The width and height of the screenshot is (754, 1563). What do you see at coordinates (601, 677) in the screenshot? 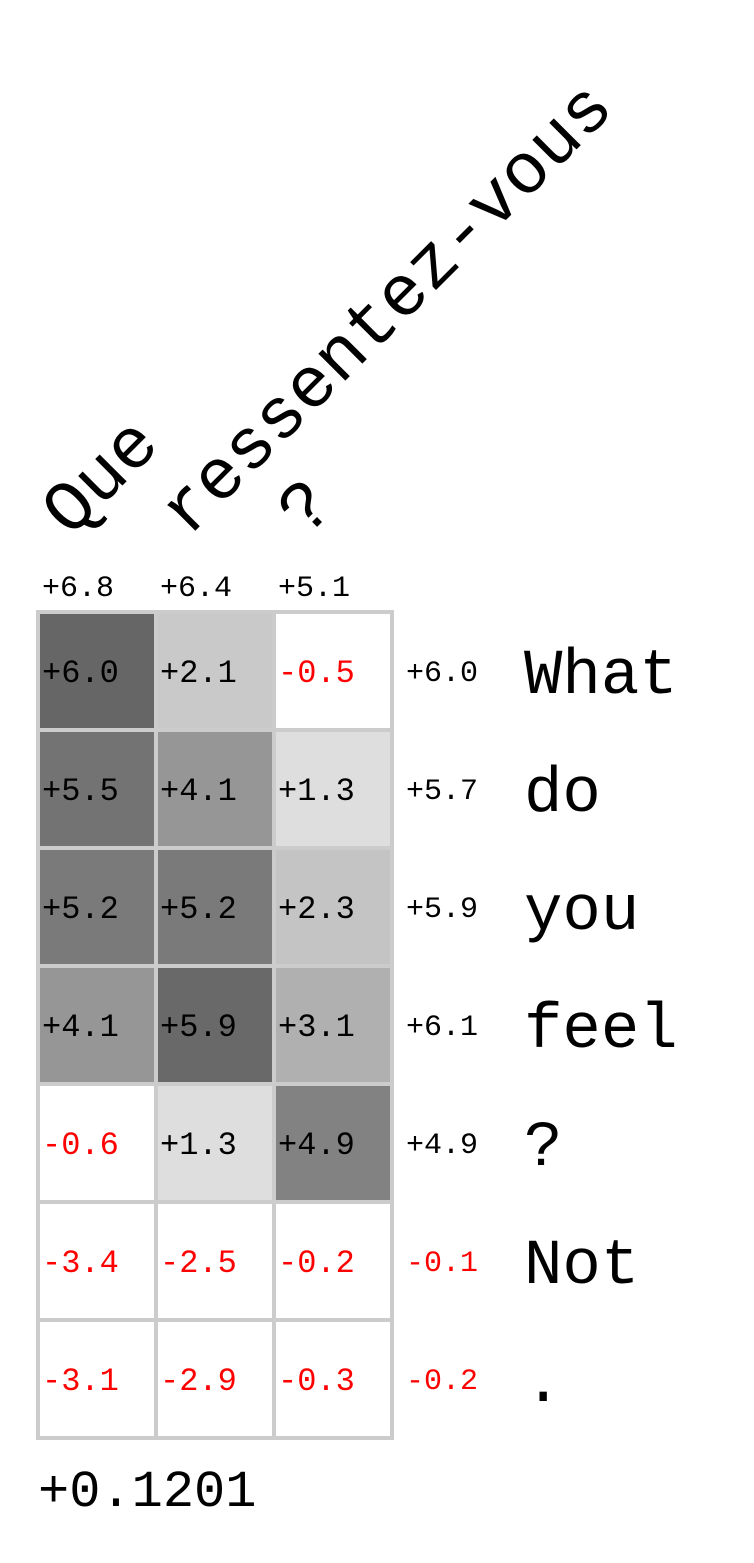
I see `row-token-label: What` at bounding box center [601, 677].